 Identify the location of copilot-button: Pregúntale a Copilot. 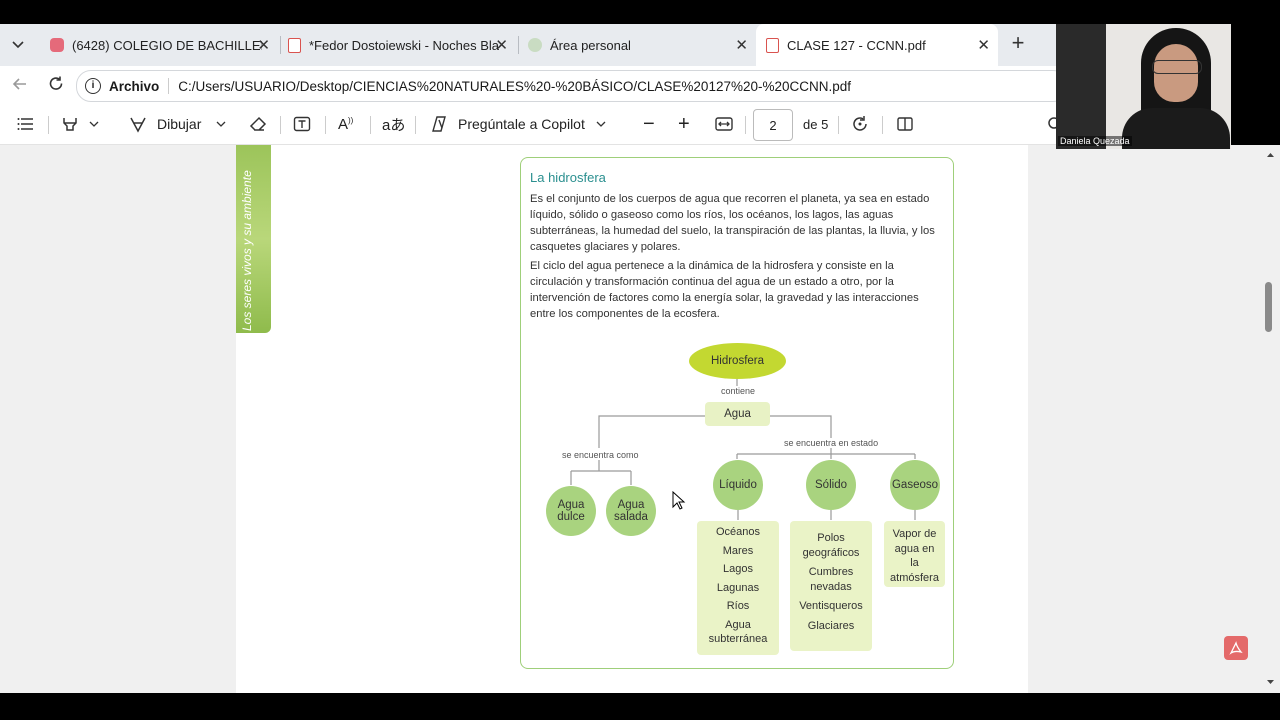
(518, 124).